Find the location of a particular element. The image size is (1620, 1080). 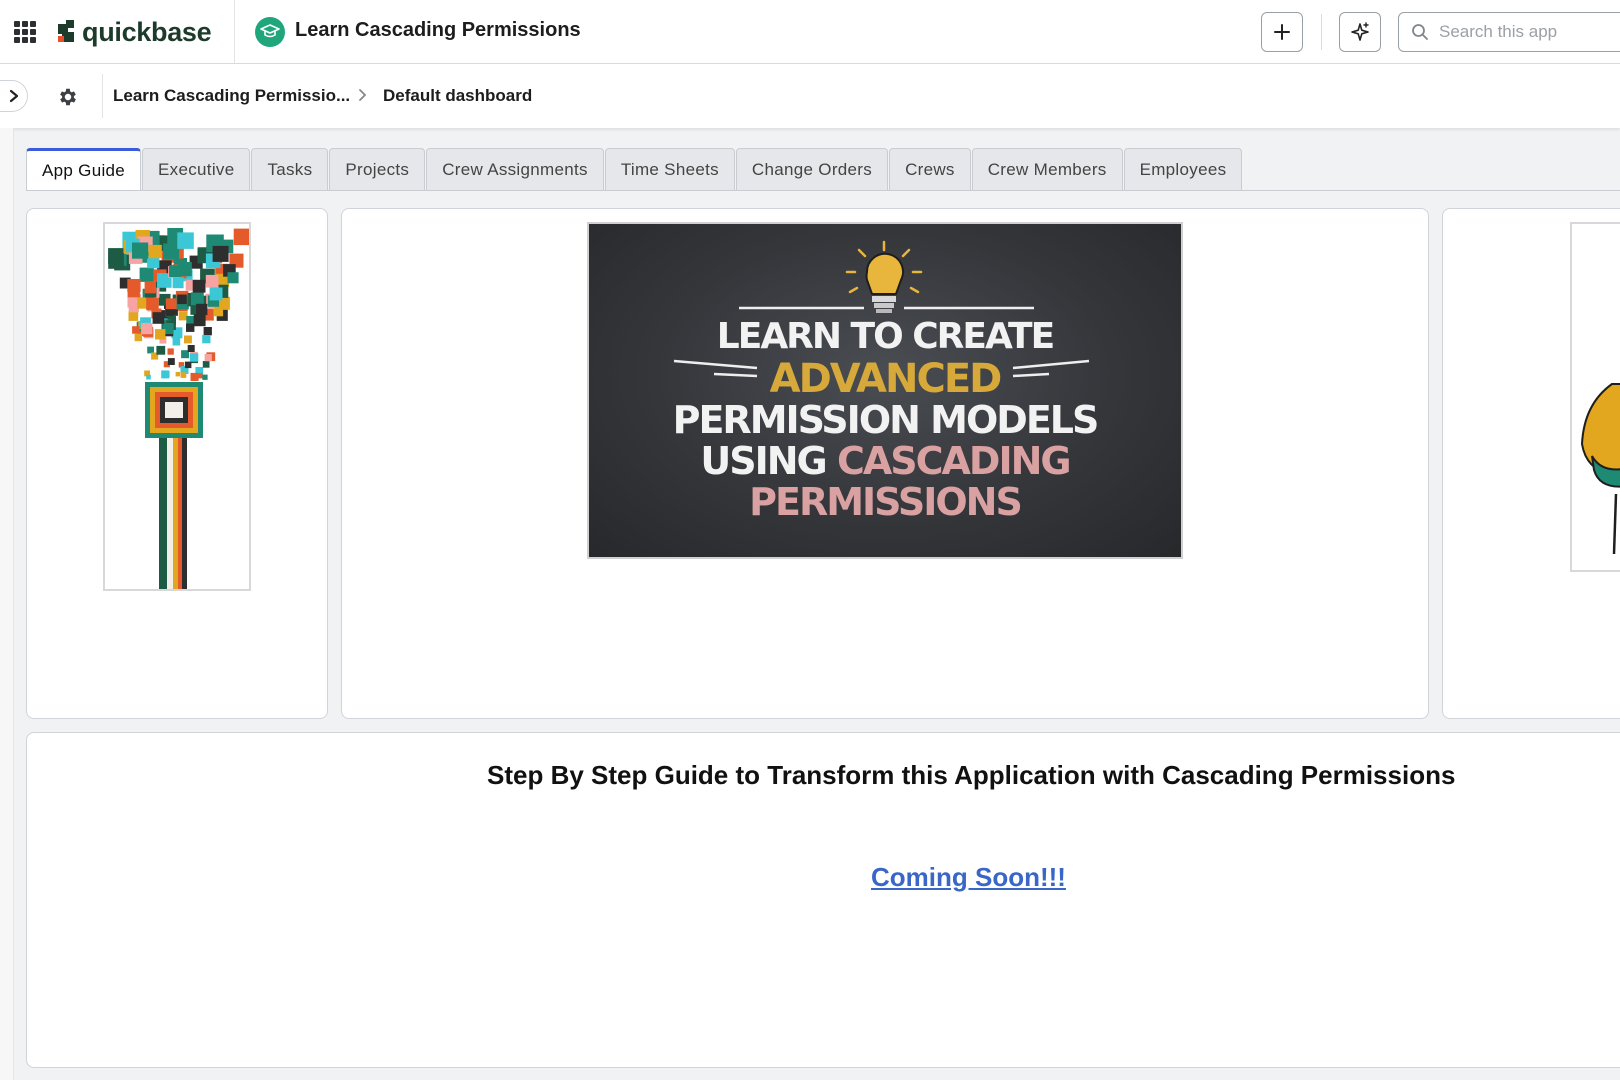

decorative-artwork-image is located at coordinates (177, 406).